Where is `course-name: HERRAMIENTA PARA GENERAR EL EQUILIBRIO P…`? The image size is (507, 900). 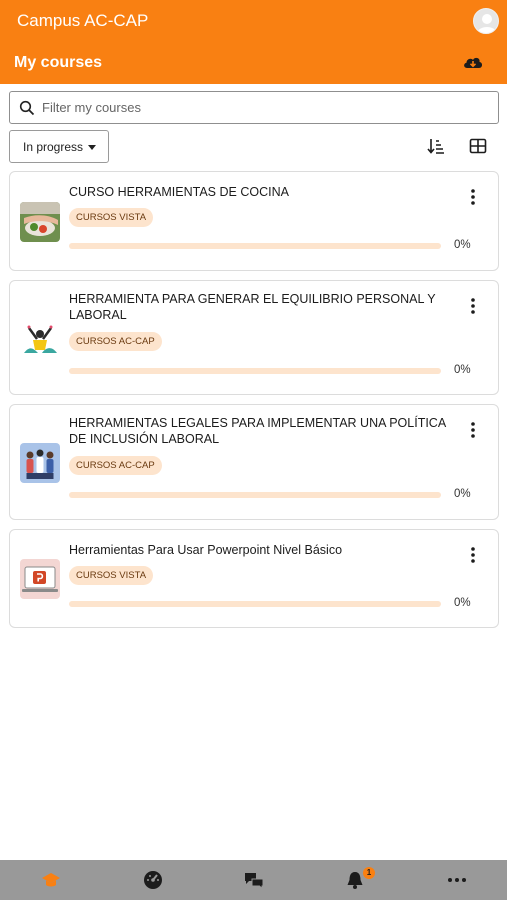
course-name: HERRAMIENTA PARA GENERAR EL EQUILIBRIO P… is located at coordinates (264, 307).